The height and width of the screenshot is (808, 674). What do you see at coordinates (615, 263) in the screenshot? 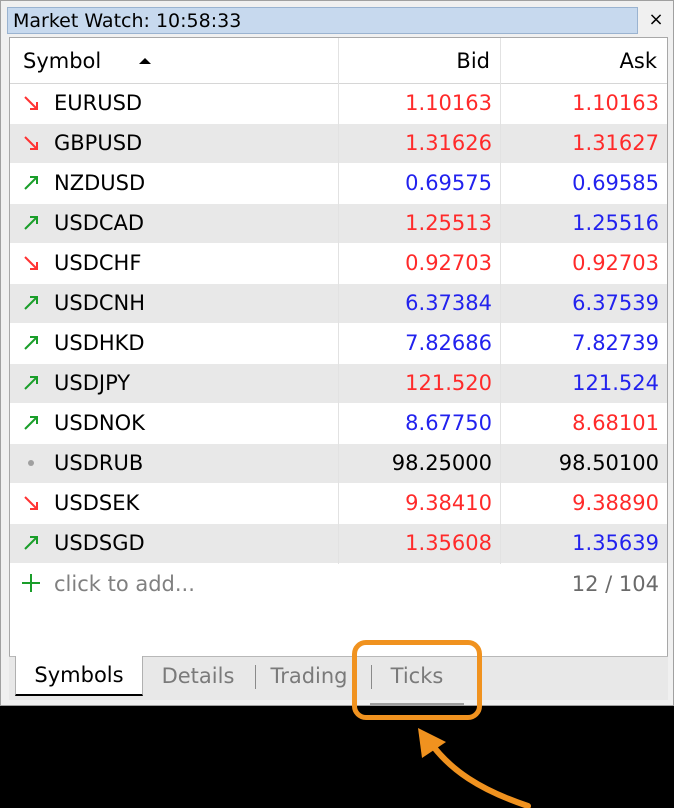
I see `ask-price: 0.92703` at bounding box center [615, 263].